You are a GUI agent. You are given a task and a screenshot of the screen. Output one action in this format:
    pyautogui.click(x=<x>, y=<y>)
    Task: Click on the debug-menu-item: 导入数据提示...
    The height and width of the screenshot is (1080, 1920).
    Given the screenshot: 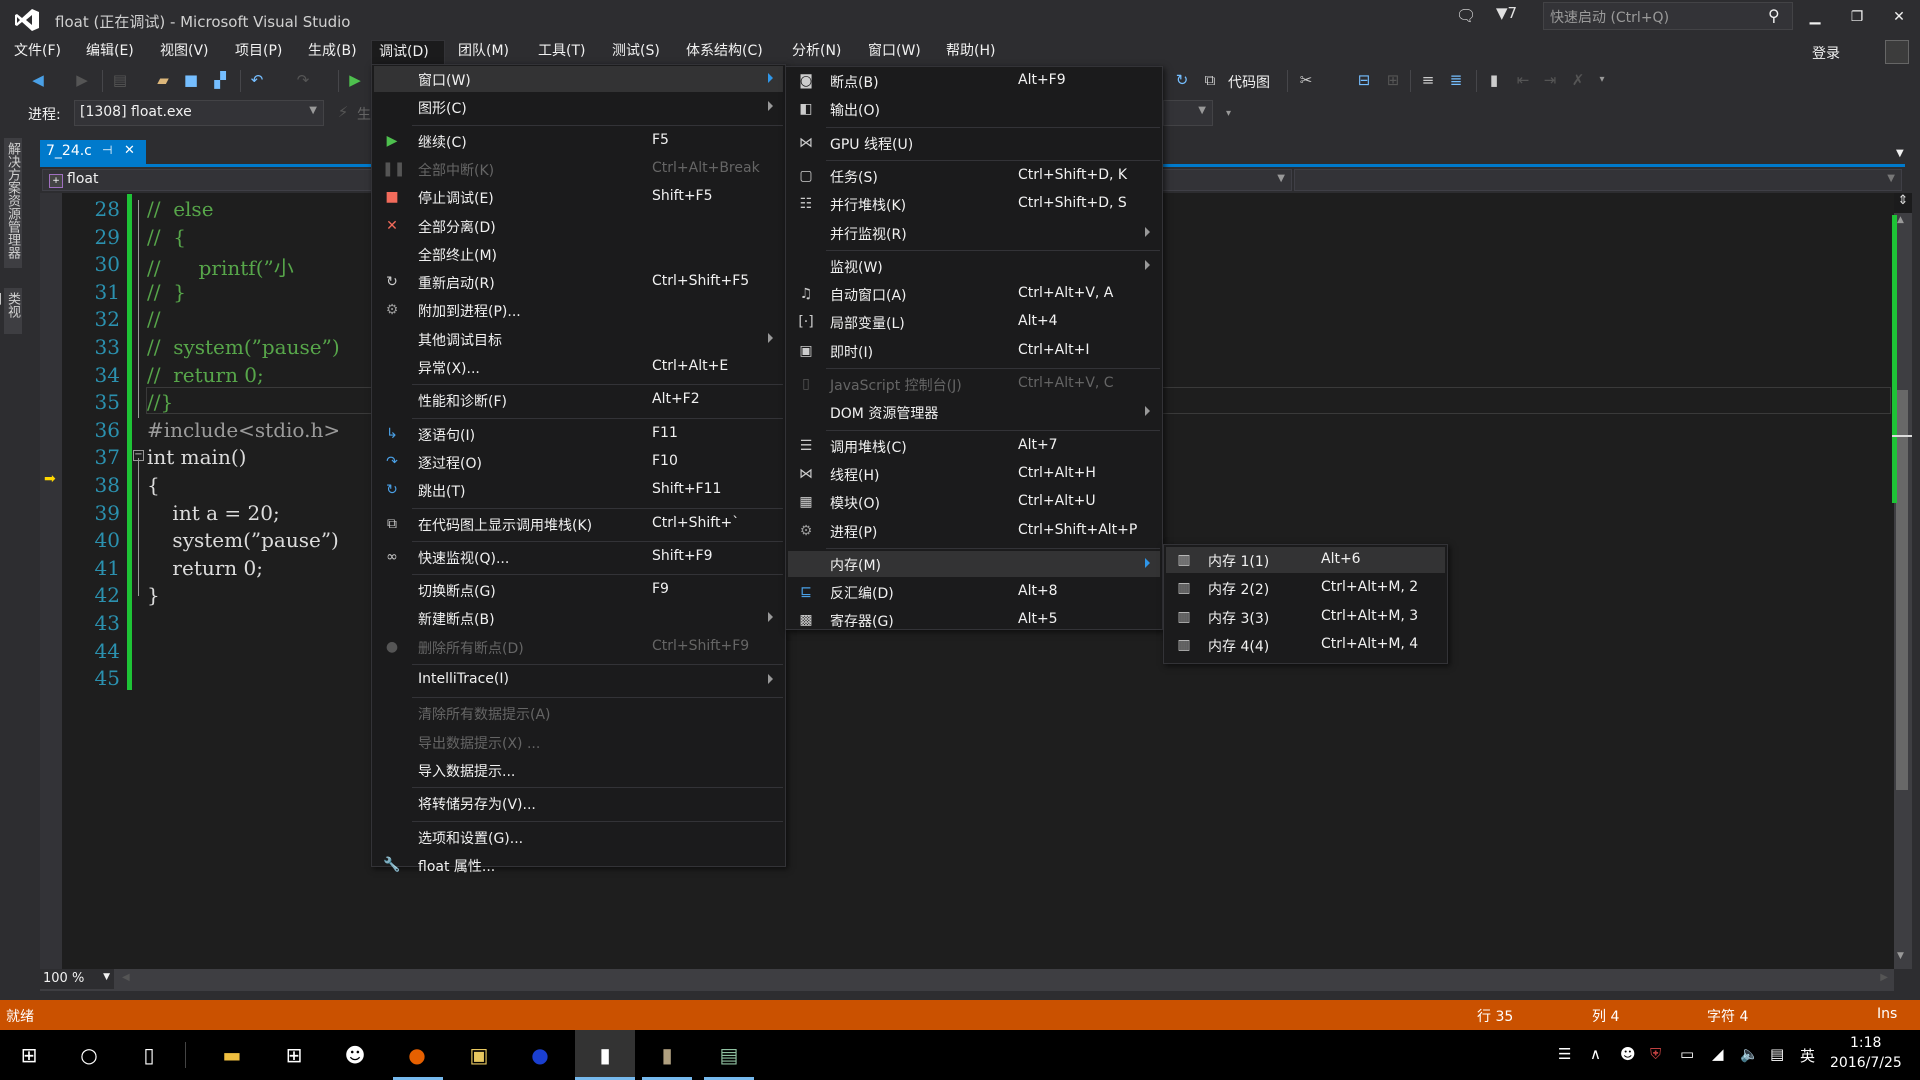 What is the action you would take?
    pyautogui.click(x=578, y=770)
    